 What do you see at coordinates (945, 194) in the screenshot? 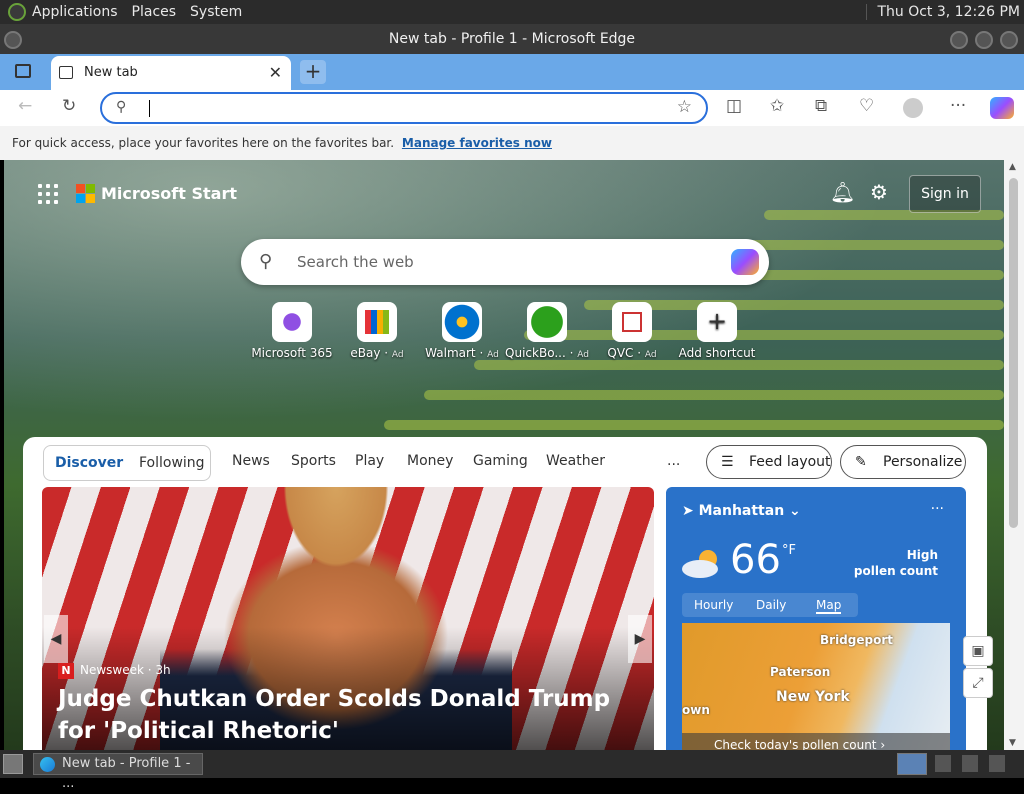
I see `sign-in-button: Sign in` at bounding box center [945, 194].